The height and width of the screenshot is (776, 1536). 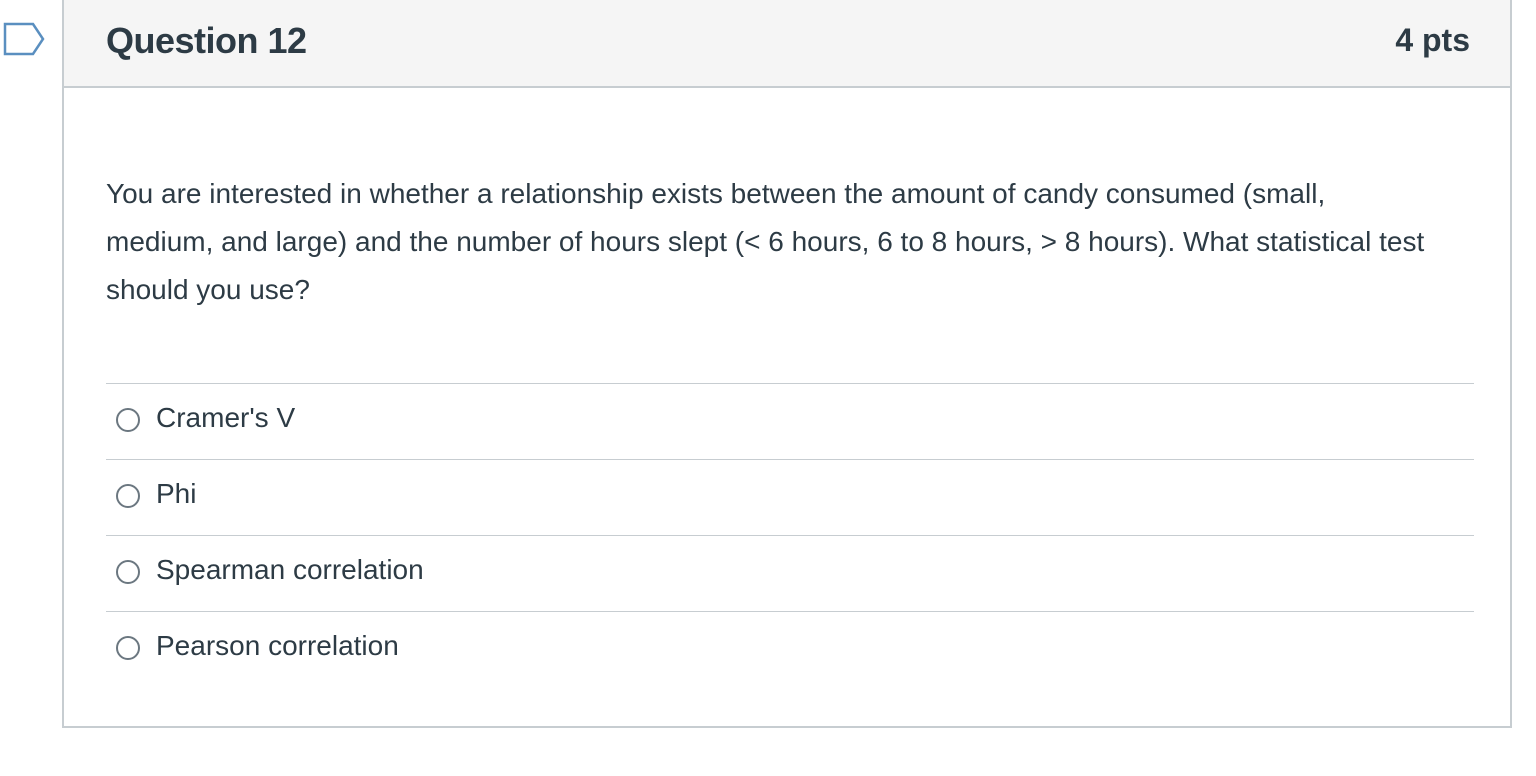 I want to click on answer-label: Spearman correlation, so click(x=290, y=569).